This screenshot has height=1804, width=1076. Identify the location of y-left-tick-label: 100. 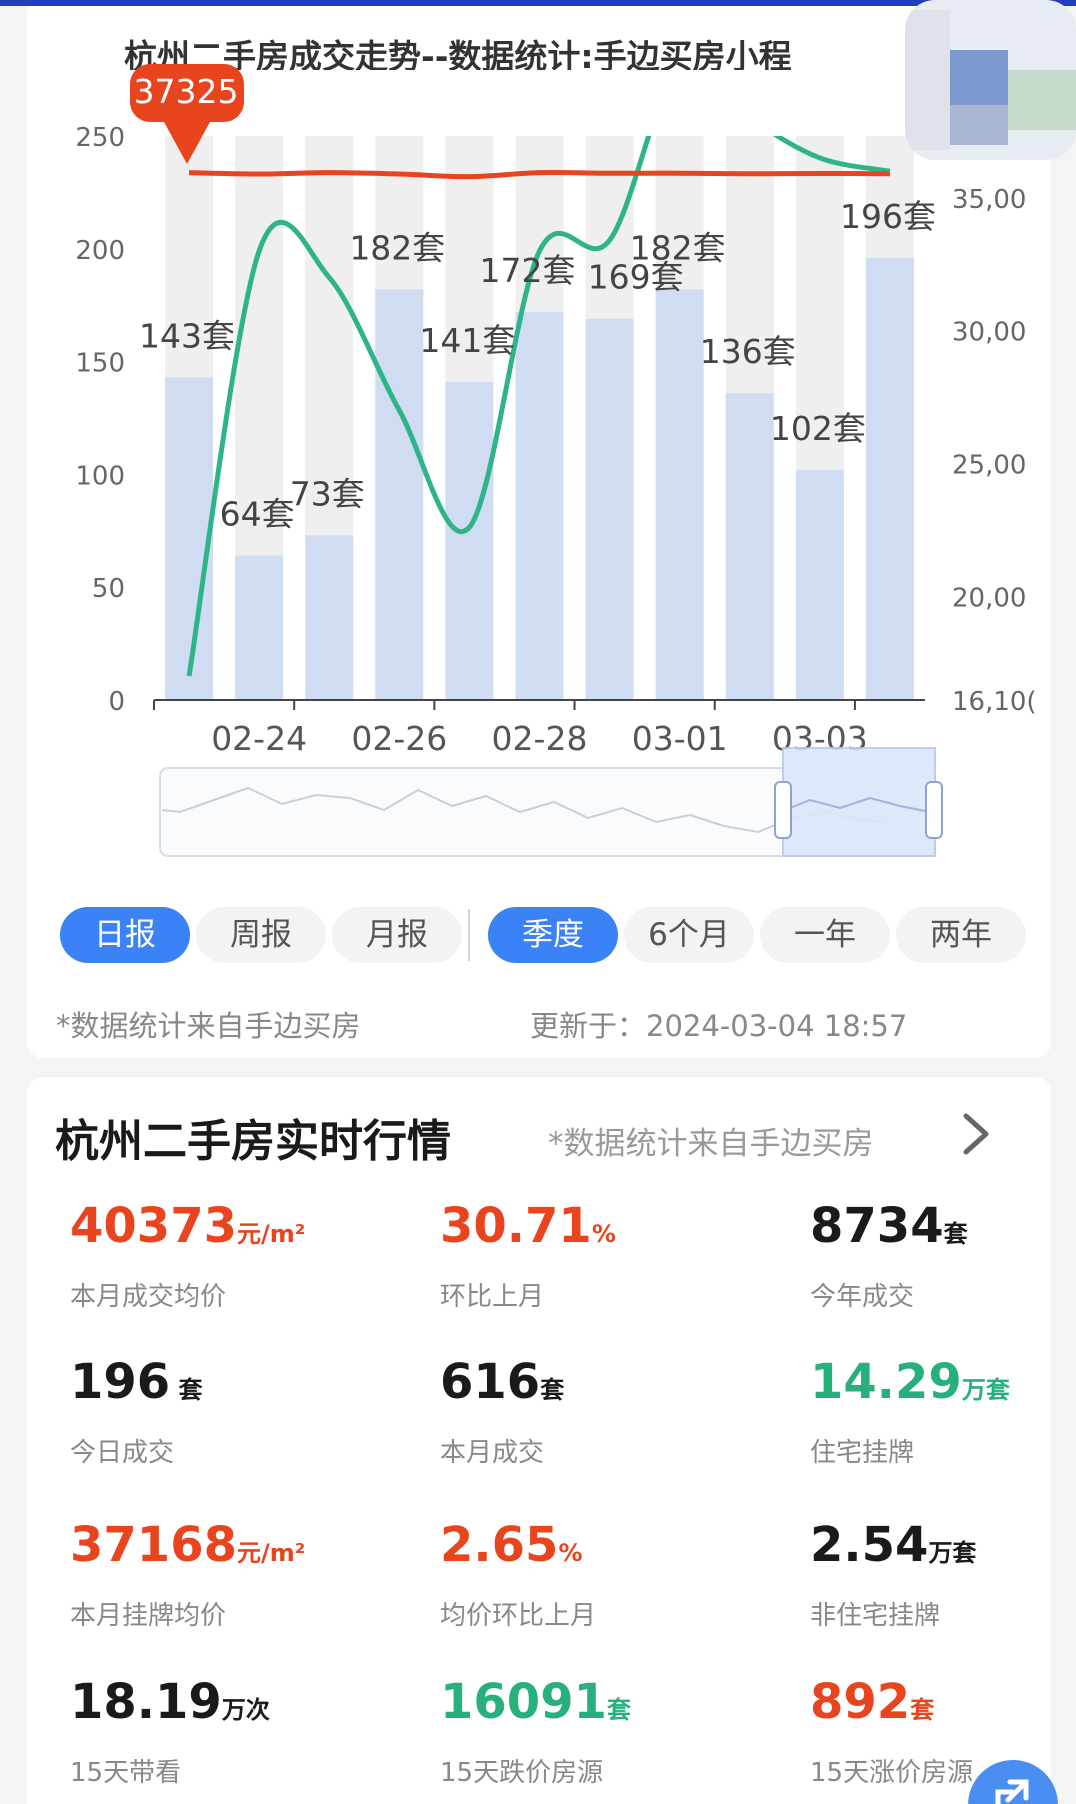
(100, 476).